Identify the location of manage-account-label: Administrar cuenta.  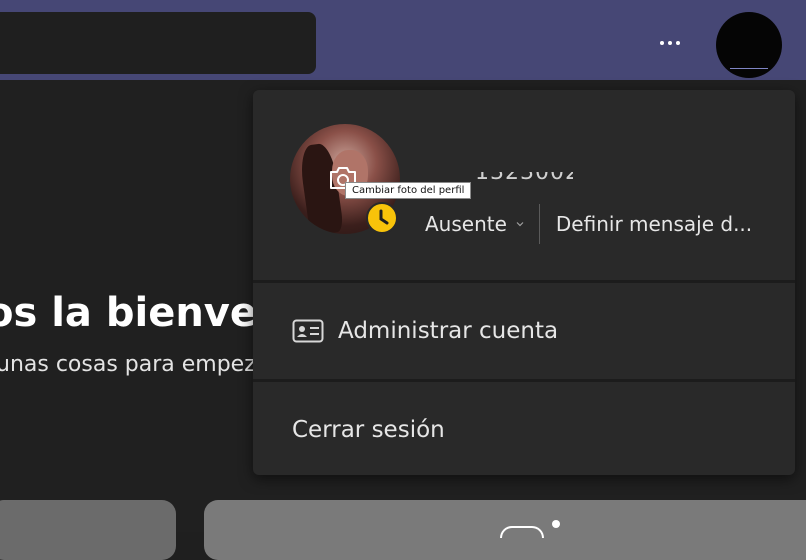
(448, 331).